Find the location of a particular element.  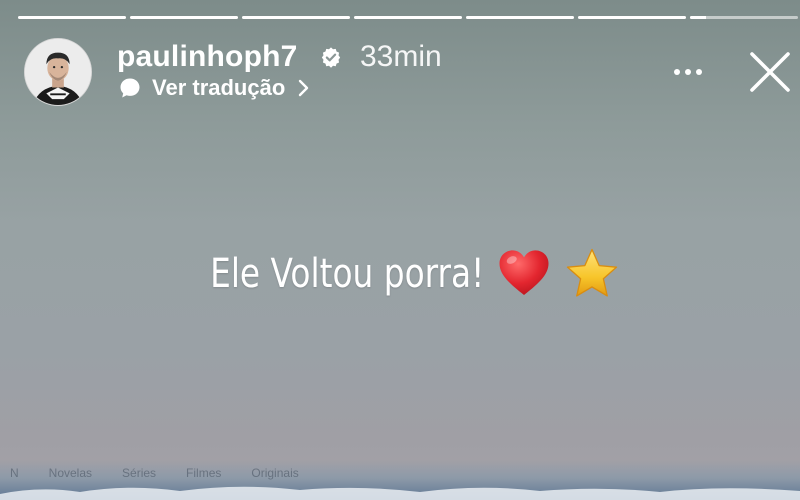

background-menu: N Novelas Séries Filmes Originais is located at coordinates (400, 474).